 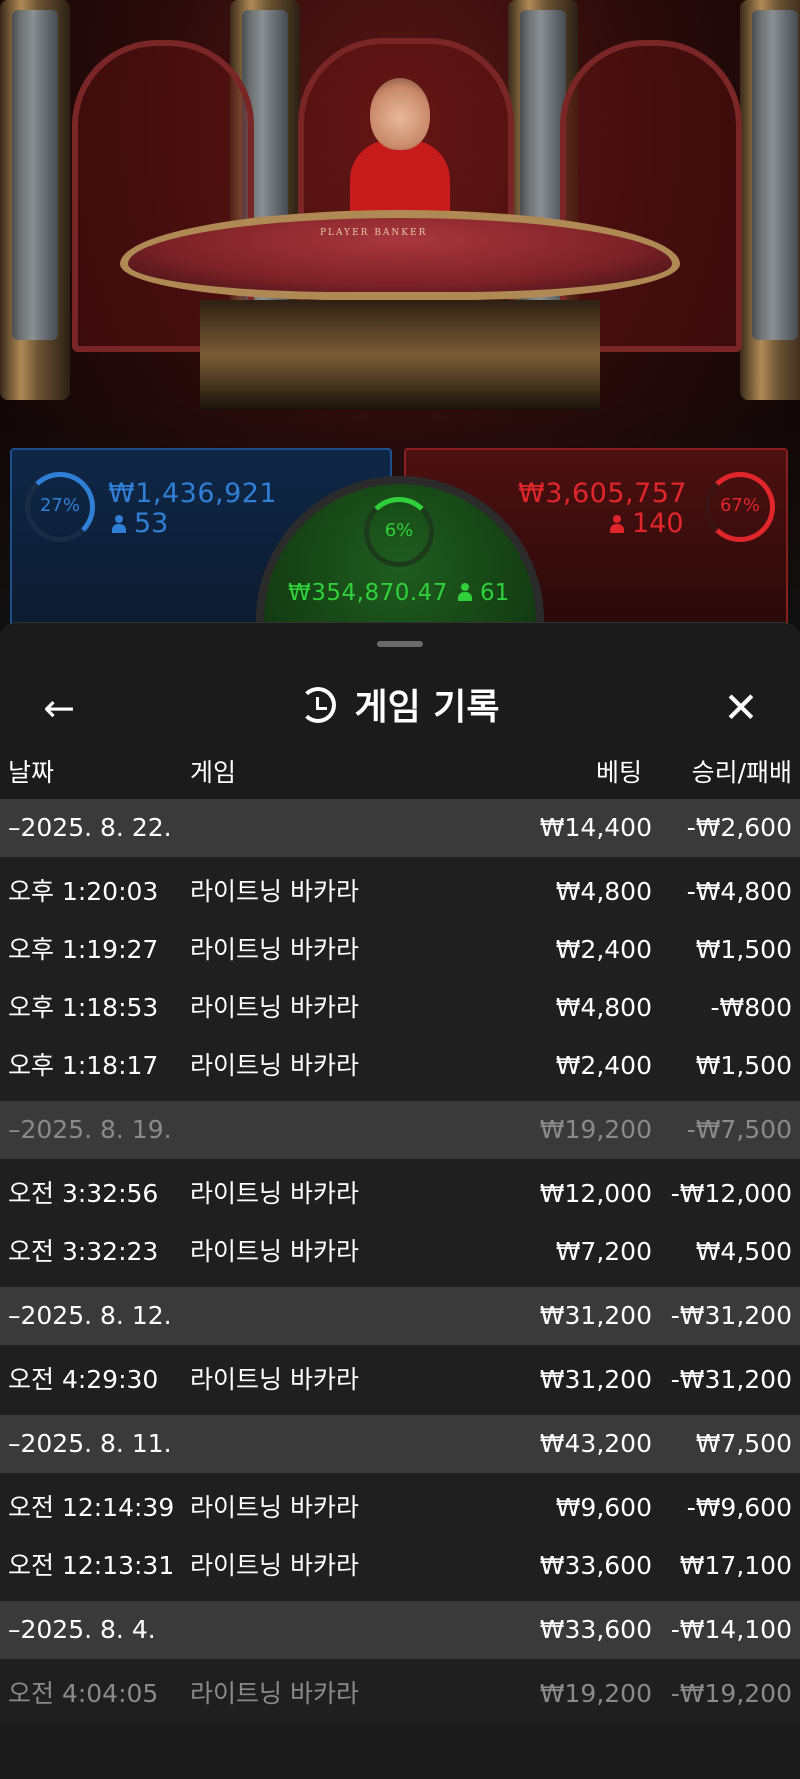 What do you see at coordinates (400, 1008) in the screenshot?
I see `history-row: 오후 1:18:53 라이트닝 바카라 ₩4,800 -₩800` at bounding box center [400, 1008].